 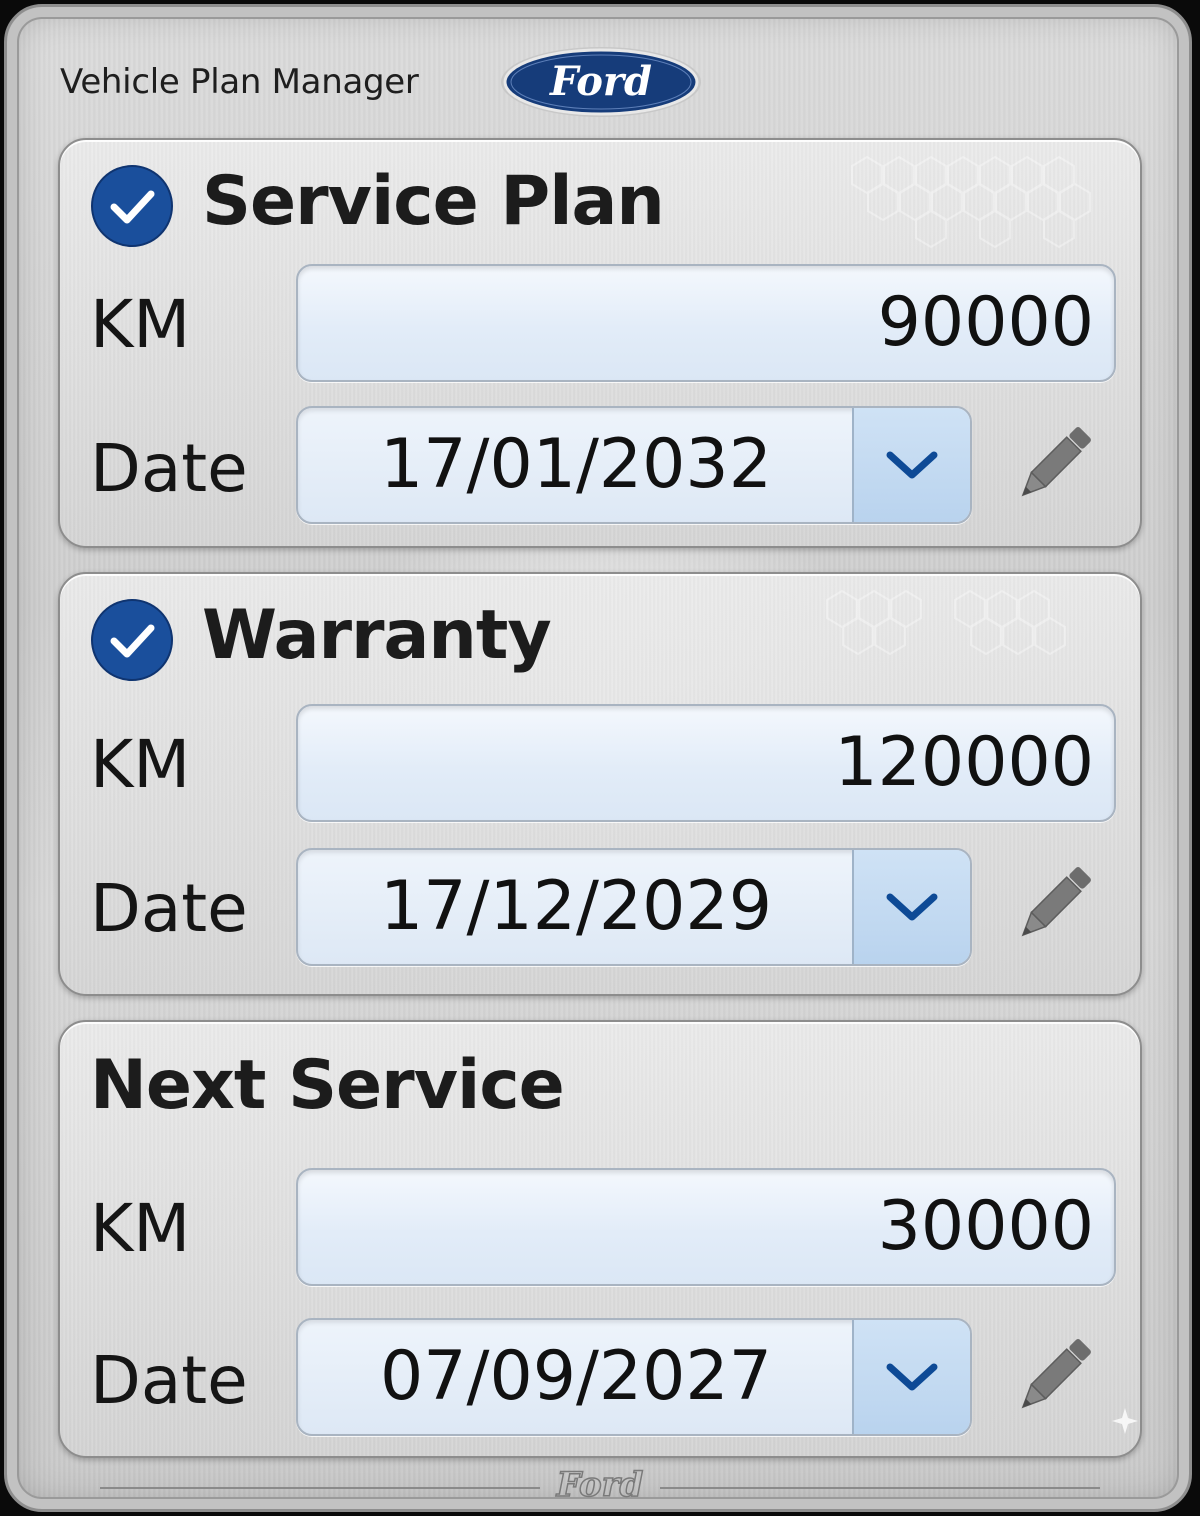 What do you see at coordinates (964, 762) in the screenshot?
I see `warranty-km-value: 120000` at bounding box center [964, 762].